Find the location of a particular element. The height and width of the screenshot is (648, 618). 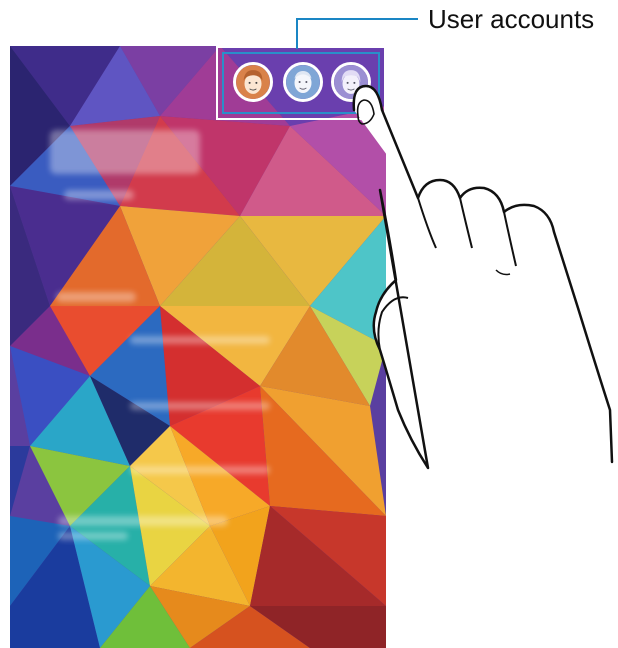

blurred-clock is located at coordinates (125, 152).